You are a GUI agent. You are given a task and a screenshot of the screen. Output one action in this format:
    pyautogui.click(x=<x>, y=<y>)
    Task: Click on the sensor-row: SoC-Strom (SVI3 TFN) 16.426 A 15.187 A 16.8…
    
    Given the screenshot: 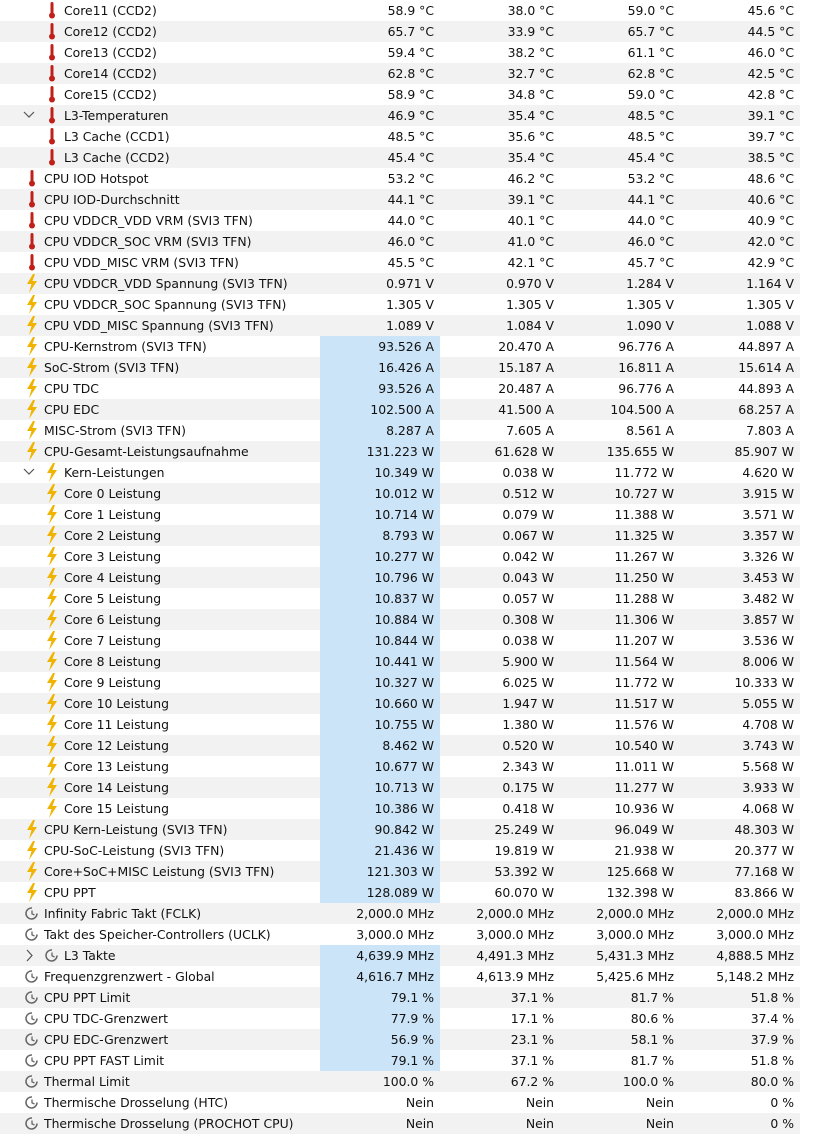 What is the action you would take?
    pyautogui.click(x=400, y=367)
    